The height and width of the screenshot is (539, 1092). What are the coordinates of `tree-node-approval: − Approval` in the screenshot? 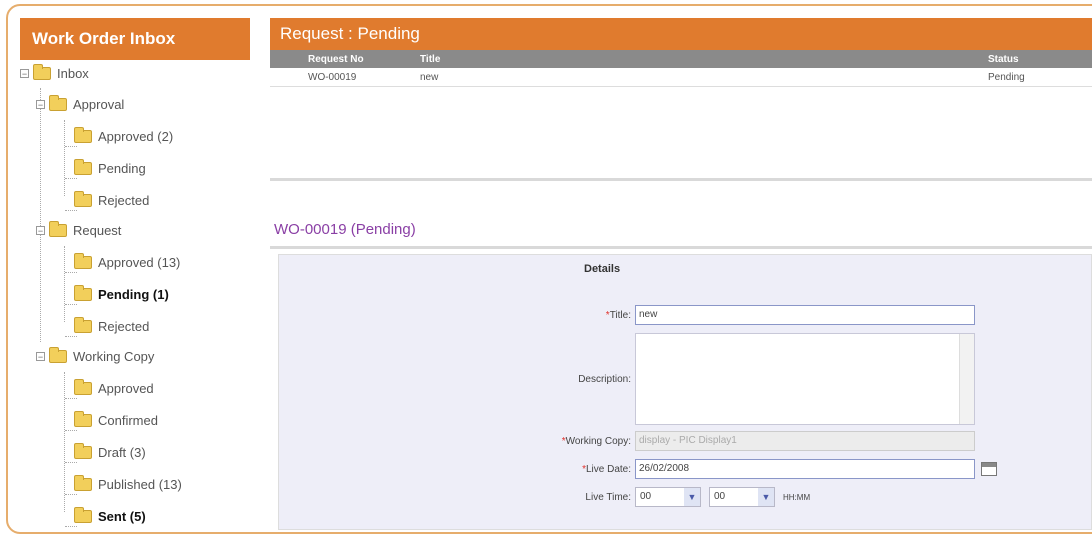 It's located at (80, 104).